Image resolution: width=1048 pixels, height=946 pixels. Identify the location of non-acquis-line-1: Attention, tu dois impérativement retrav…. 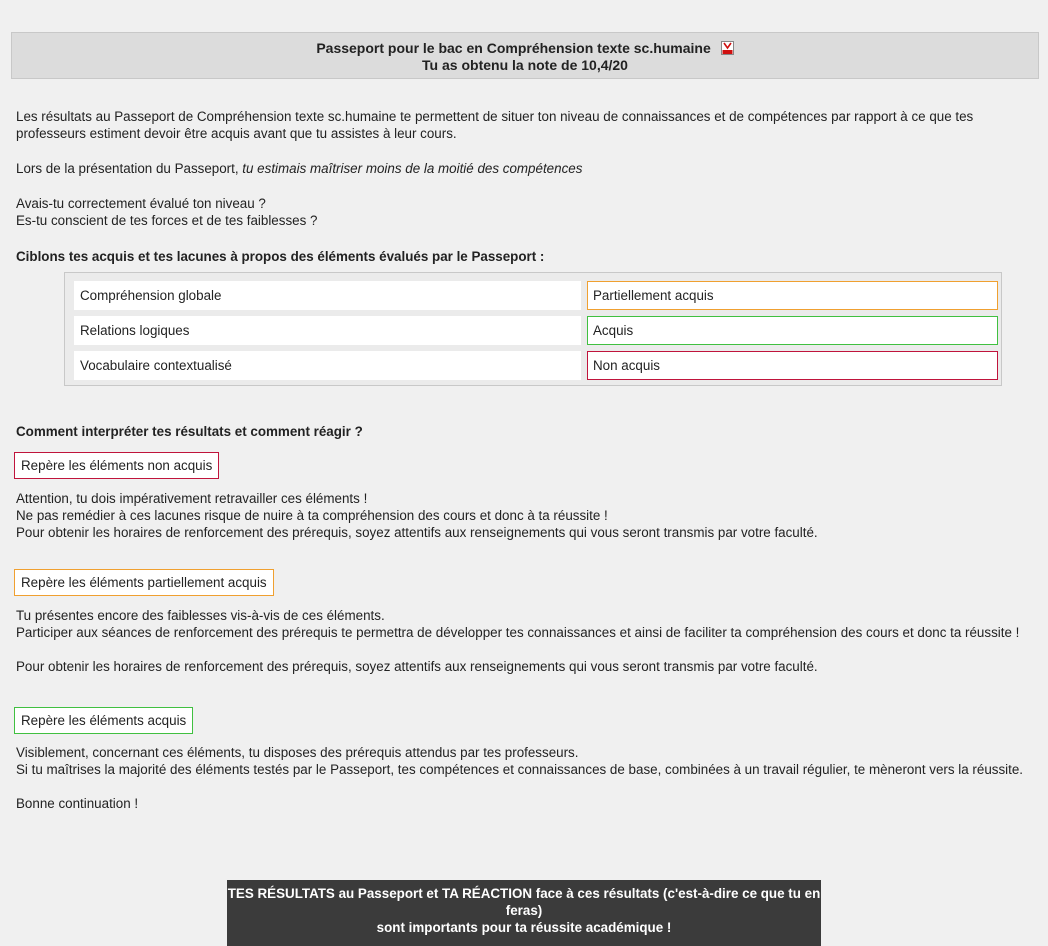
(192, 498).